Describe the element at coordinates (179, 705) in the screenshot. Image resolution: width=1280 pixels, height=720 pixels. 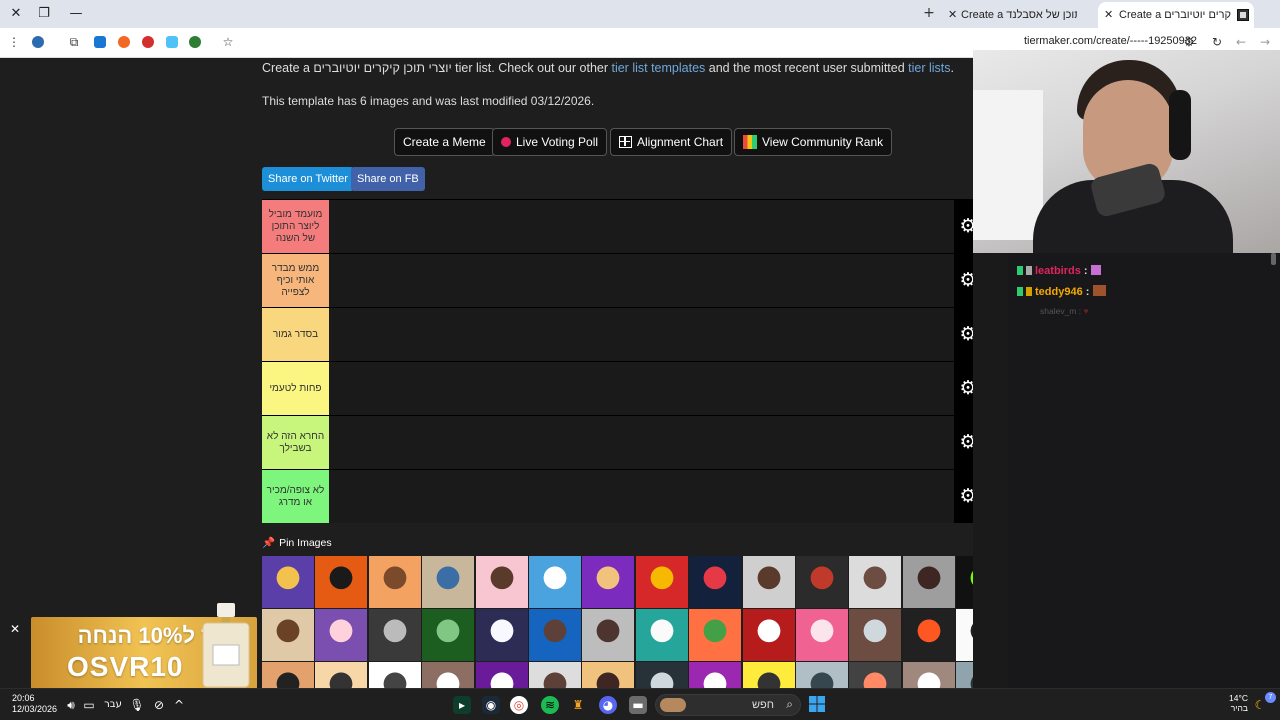
I see `tray-chevron-icon: ^` at that location.